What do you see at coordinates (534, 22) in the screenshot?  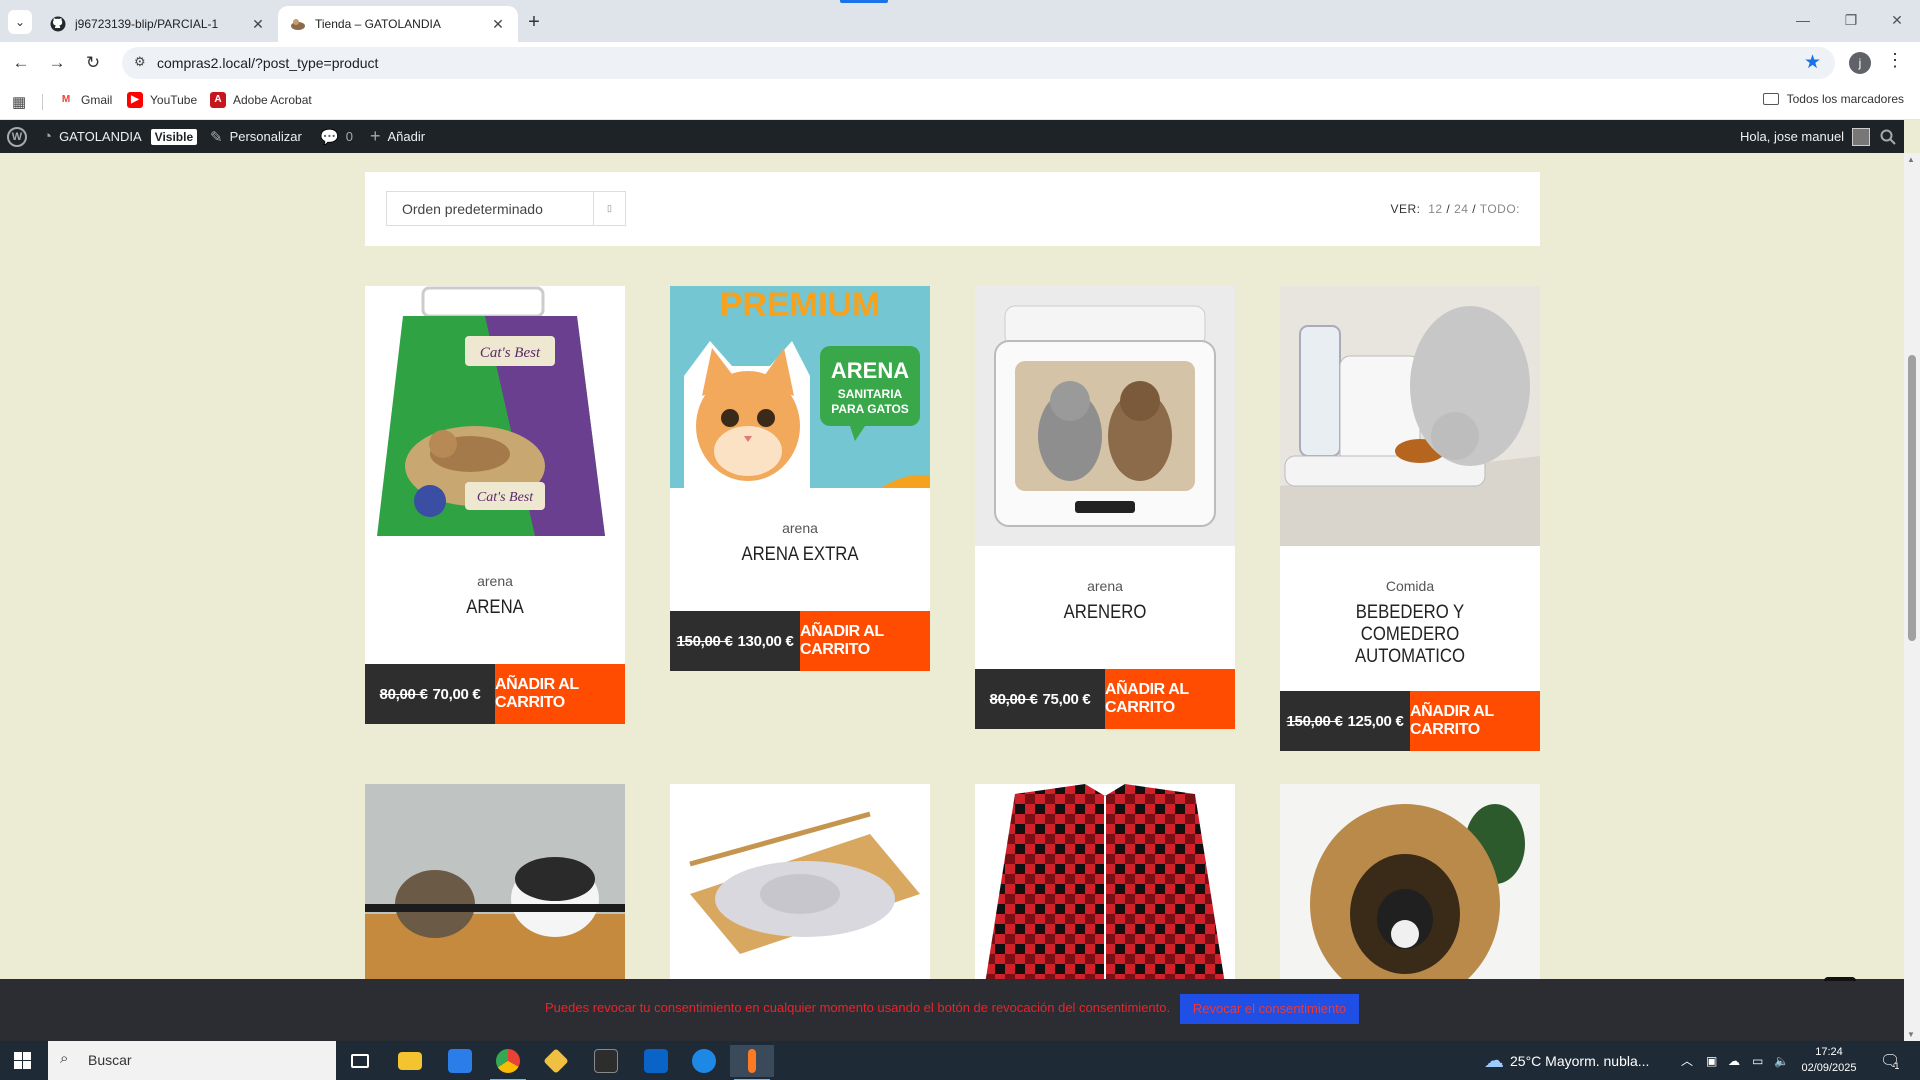 I see `new-tab-button: +` at bounding box center [534, 22].